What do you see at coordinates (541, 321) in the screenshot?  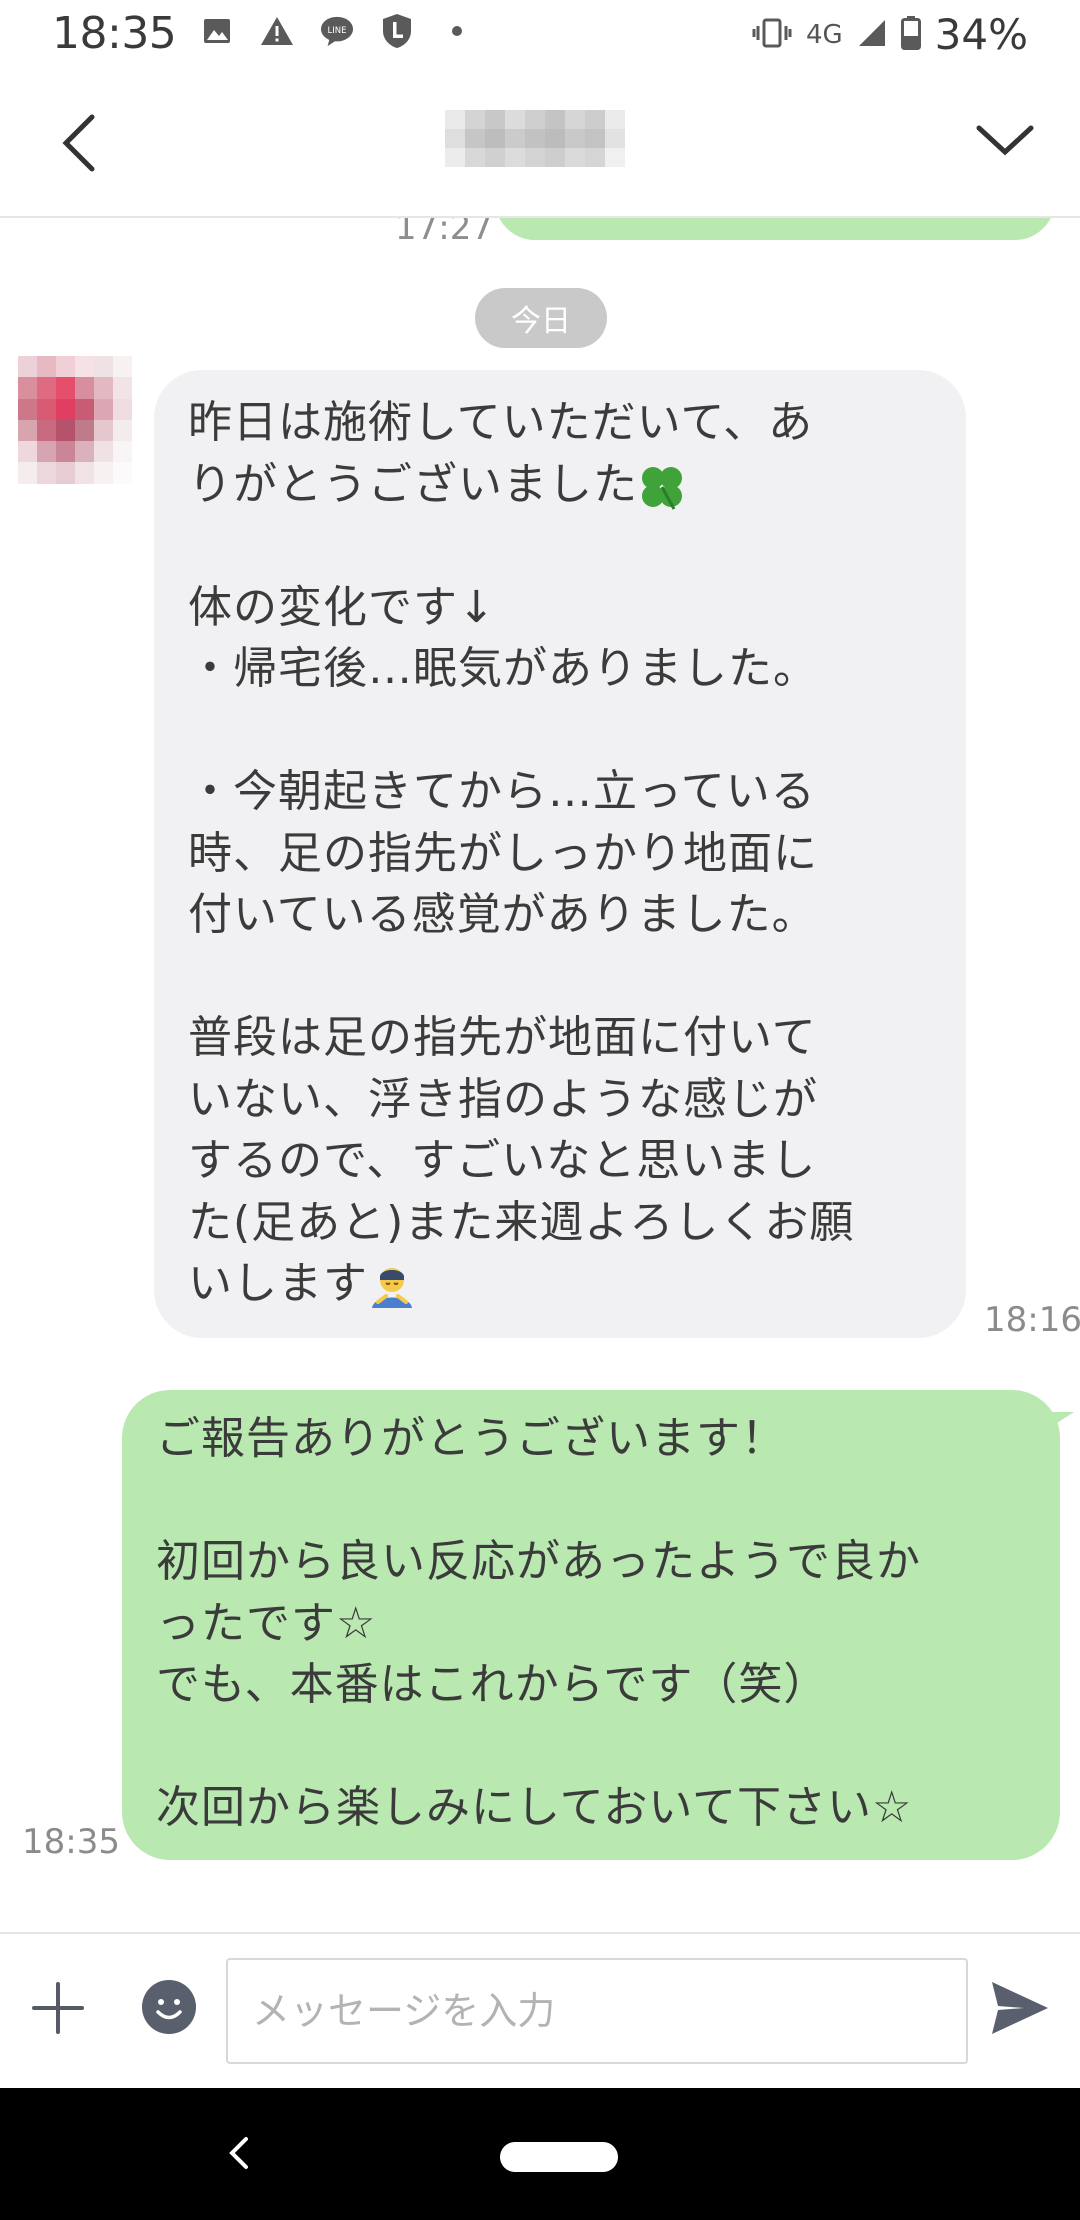 I see `date-label: 今日` at bounding box center [541, 321].